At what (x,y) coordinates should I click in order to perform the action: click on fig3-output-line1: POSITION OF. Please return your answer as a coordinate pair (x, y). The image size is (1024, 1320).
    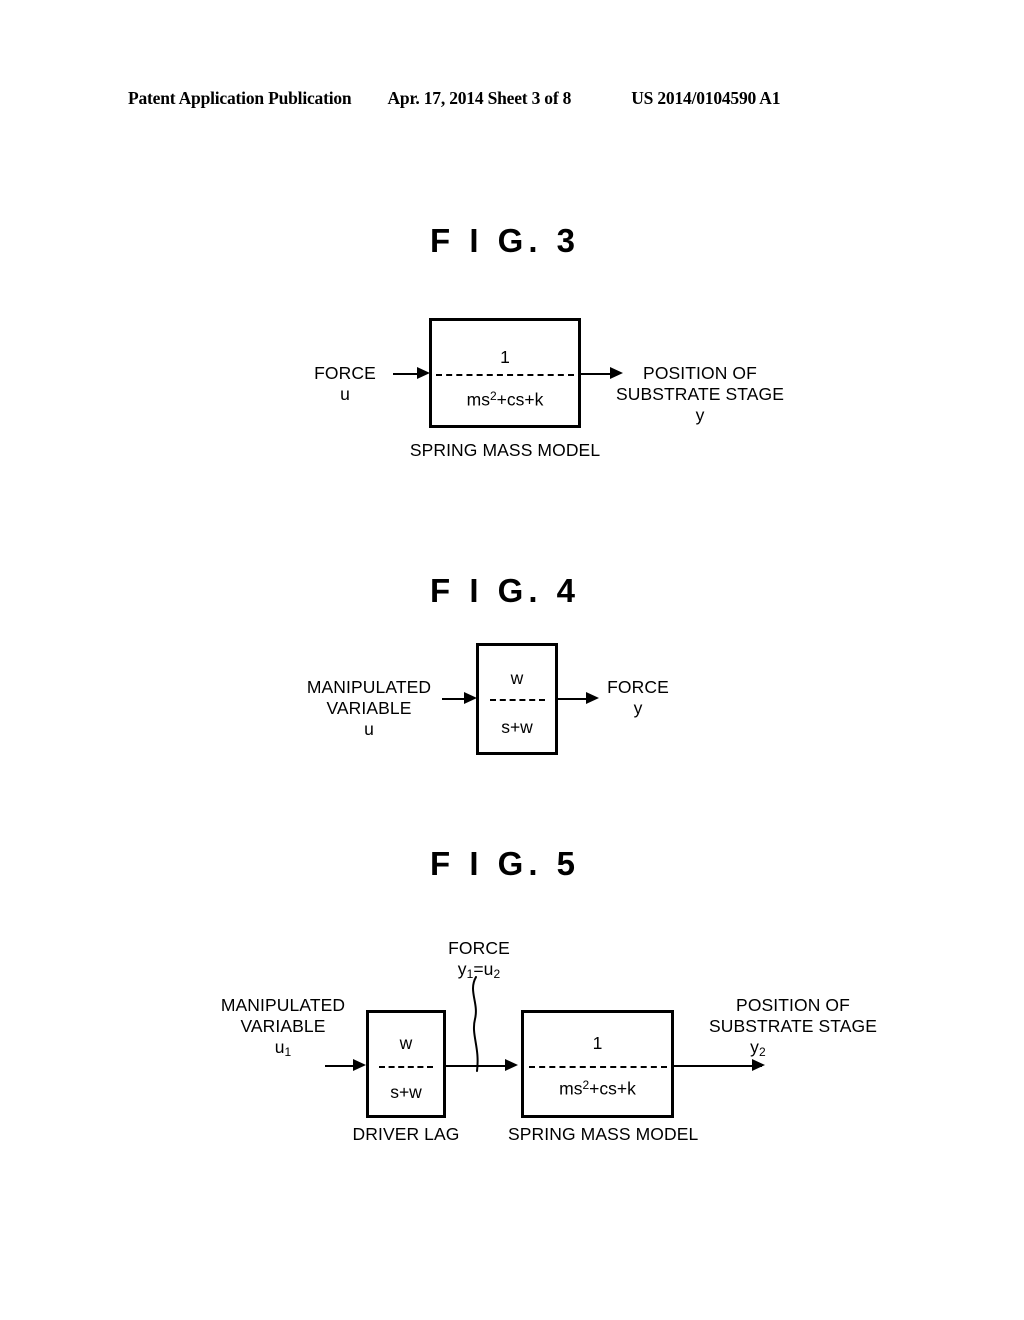
    Looking at the image, I should click on (700, 373).